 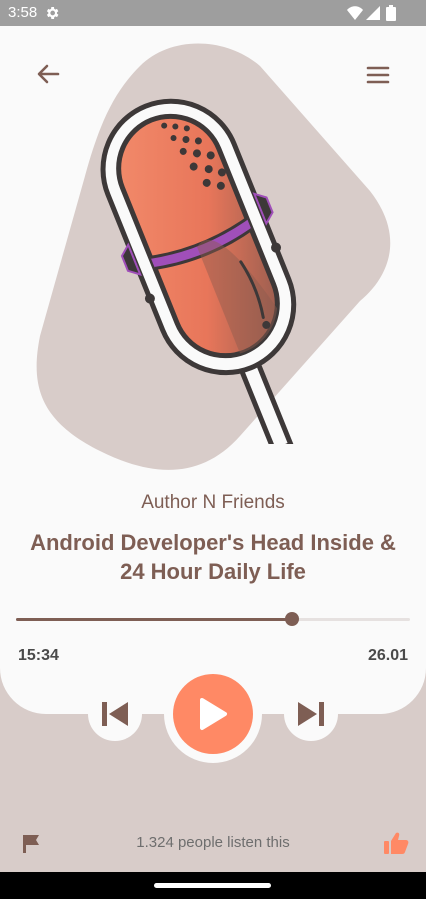 What do you see at coordinates (387, 655) in the screenshot?
I see `total-time: 26.01` at bounding box center [387, 655].